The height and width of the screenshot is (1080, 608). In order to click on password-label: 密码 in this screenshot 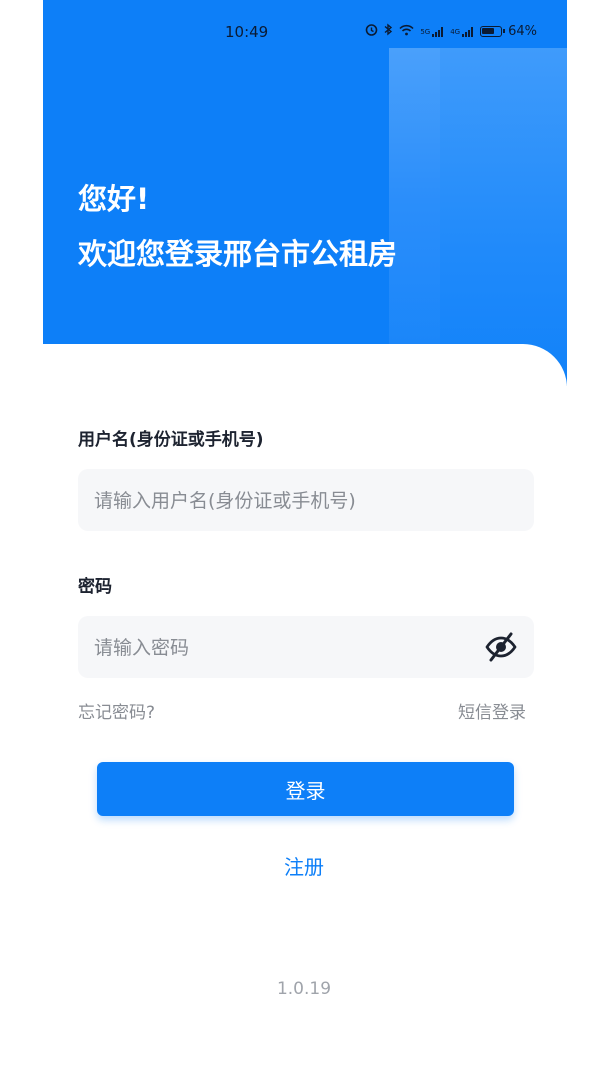, I will do `click(95, 587)`.